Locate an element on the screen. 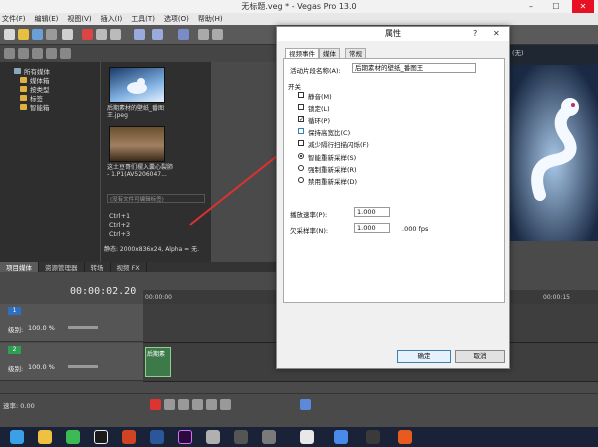 The width and height of the screenshot is (598, 447). track-number: 2 is located at coordinates (14, 350).